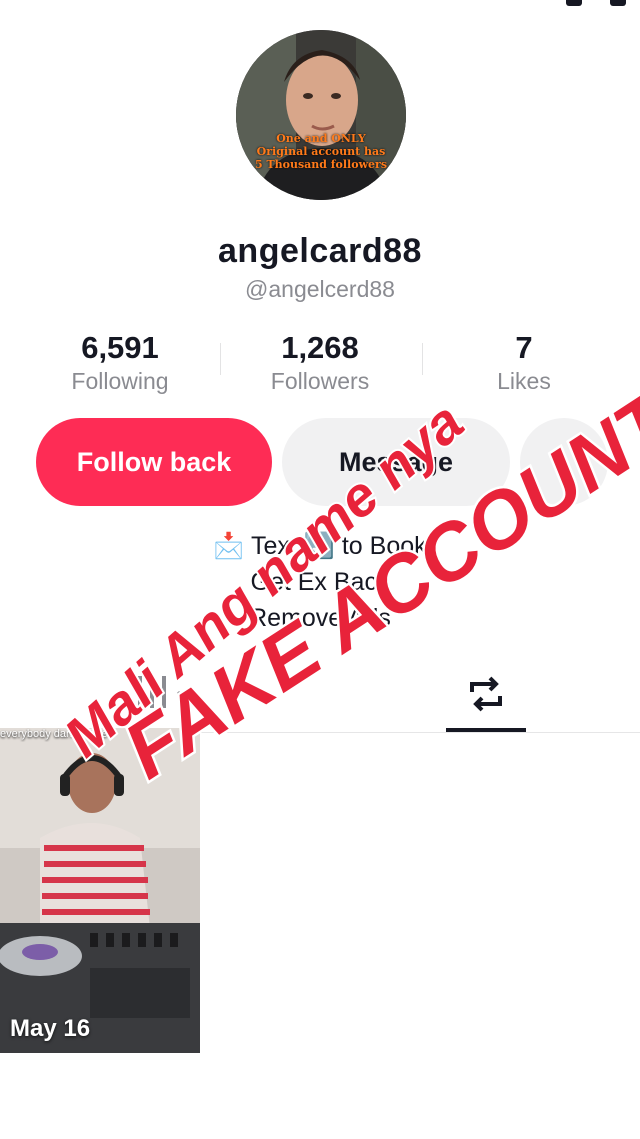  Describe the element at coordinates (154, 462) in the screenshot. I see `follow-back-button: Follow back` at that location.